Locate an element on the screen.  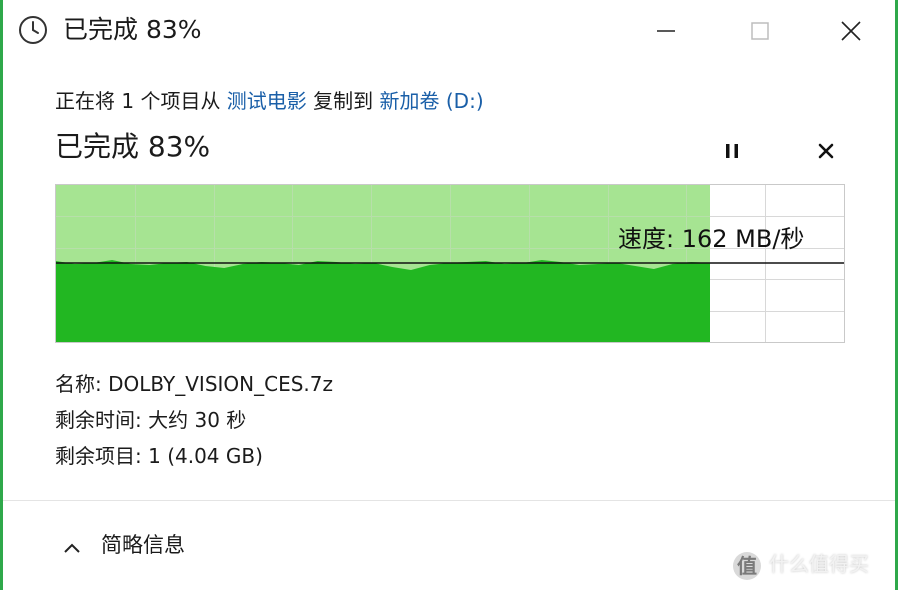
items-remaining-label: 剩余项目: is located at coordinates (102, 456).